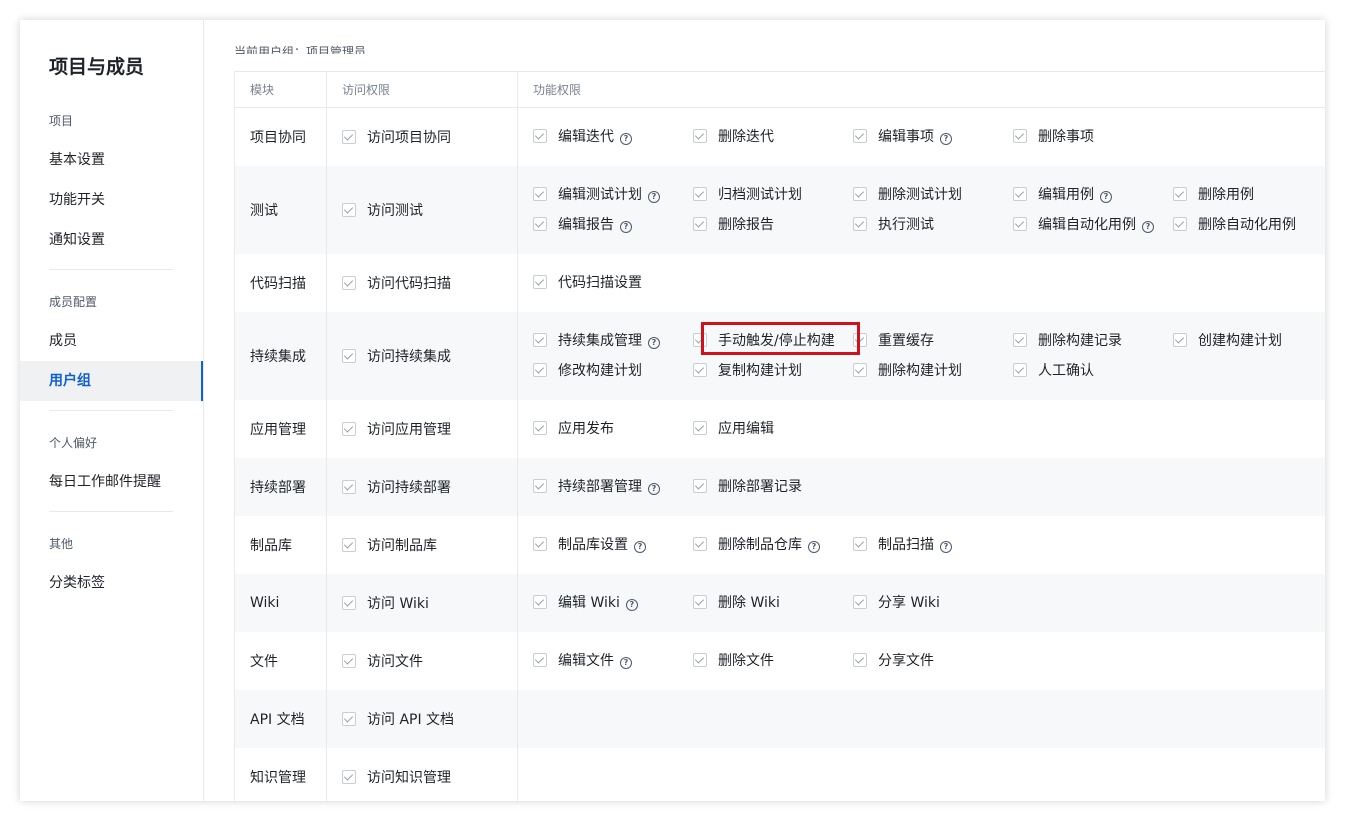  What do you see at coordinates (773, 341) in the screenshot?
I see `permission-item: 手动触发/停止构建` at bounding box center [773, 341].